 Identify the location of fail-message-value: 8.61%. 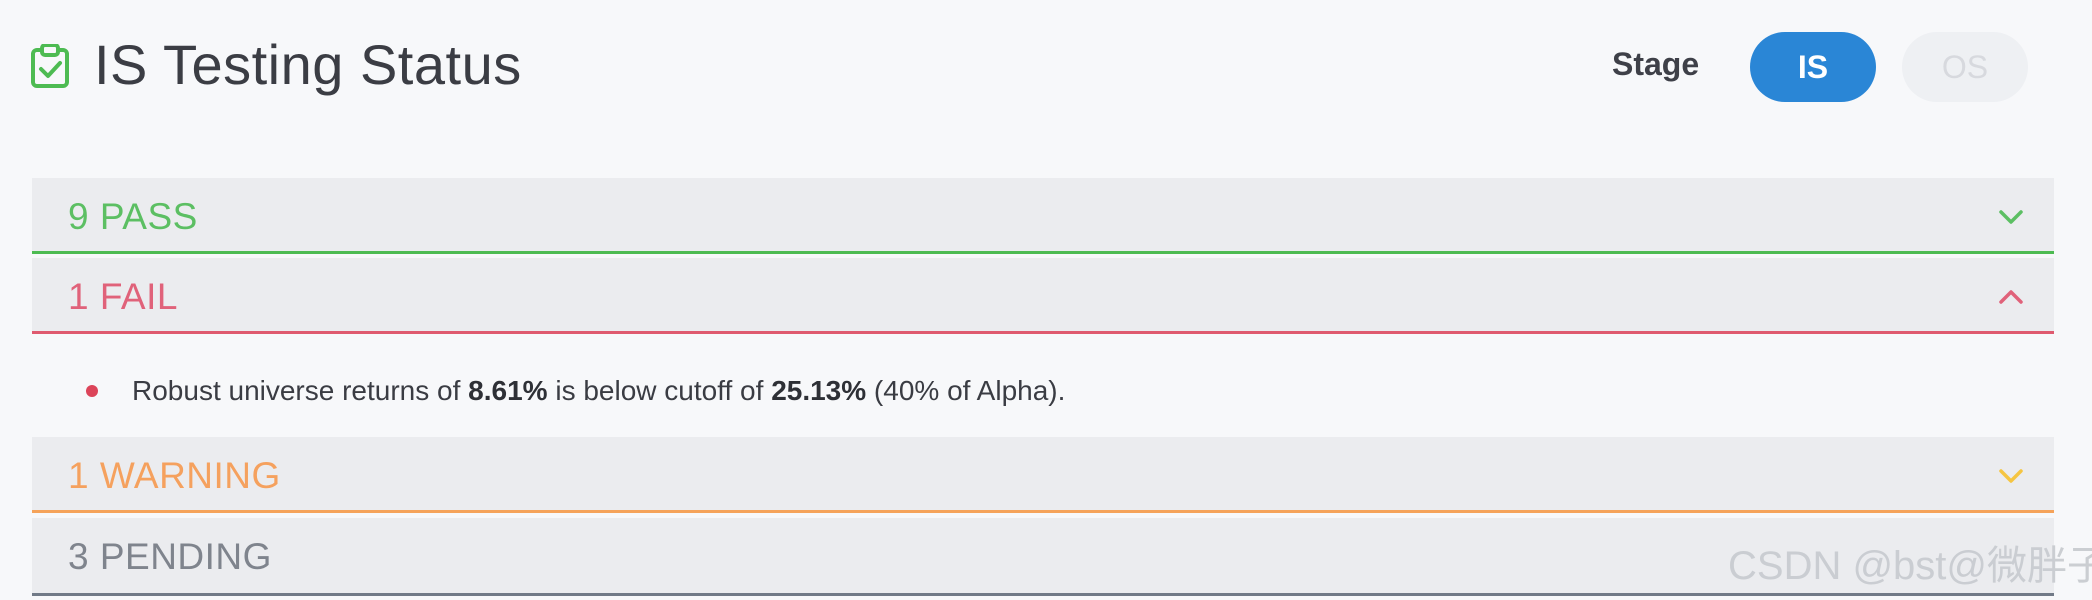
(508, 390).